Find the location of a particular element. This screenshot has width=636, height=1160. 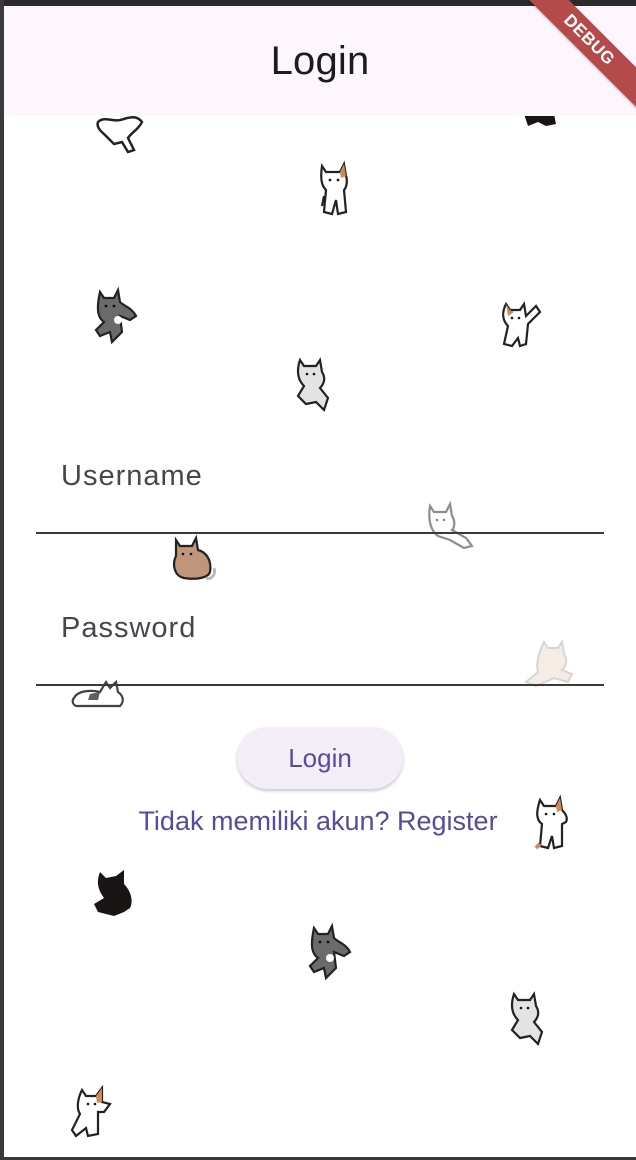

login-button: Login is located at coordinates (320, 758).